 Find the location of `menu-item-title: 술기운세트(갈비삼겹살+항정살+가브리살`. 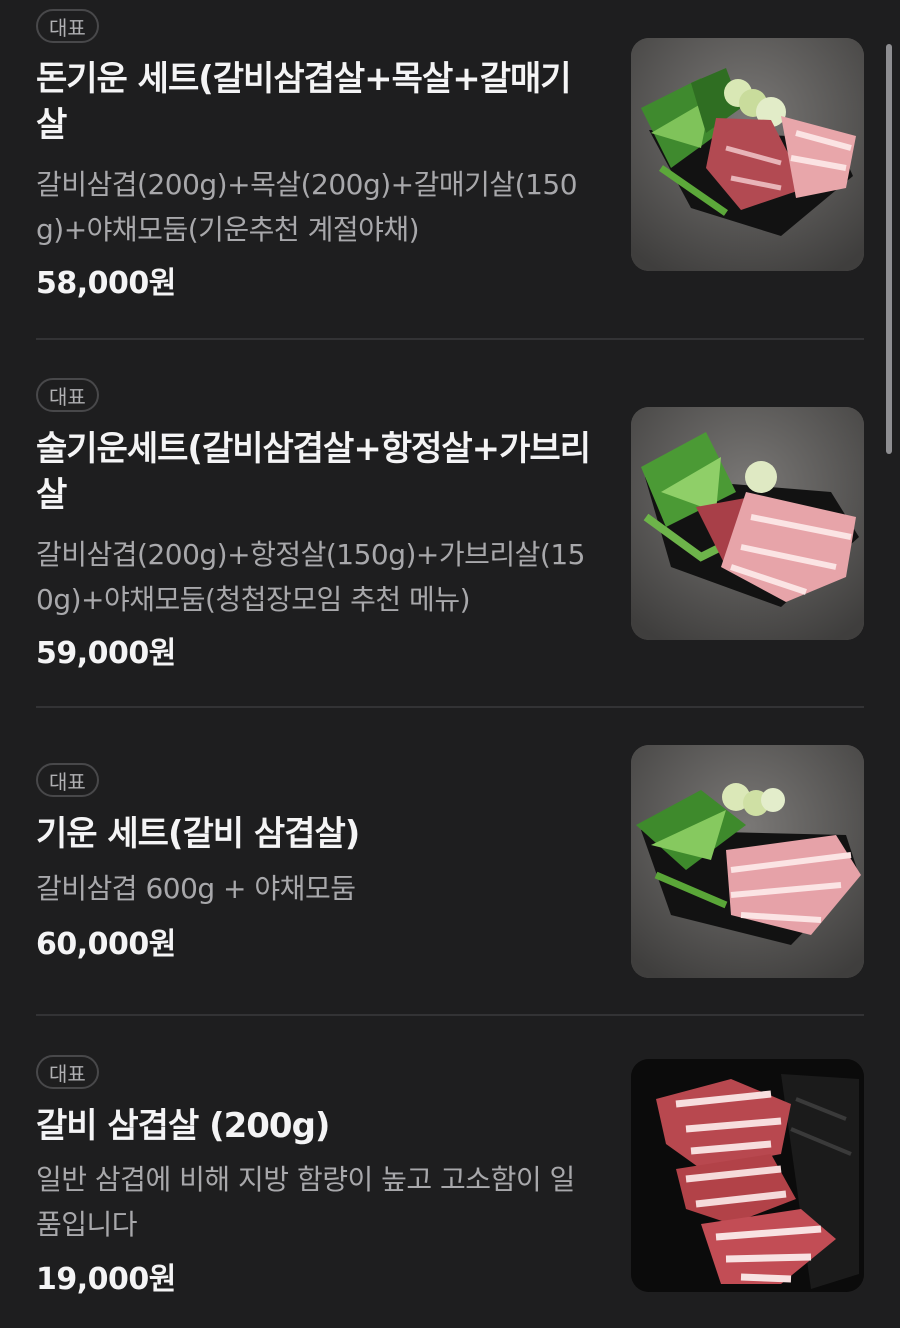

menu-item-title: 술기운세트(갈비삼겹살+항정살+가브리살 is located at coordinates (313, 472).